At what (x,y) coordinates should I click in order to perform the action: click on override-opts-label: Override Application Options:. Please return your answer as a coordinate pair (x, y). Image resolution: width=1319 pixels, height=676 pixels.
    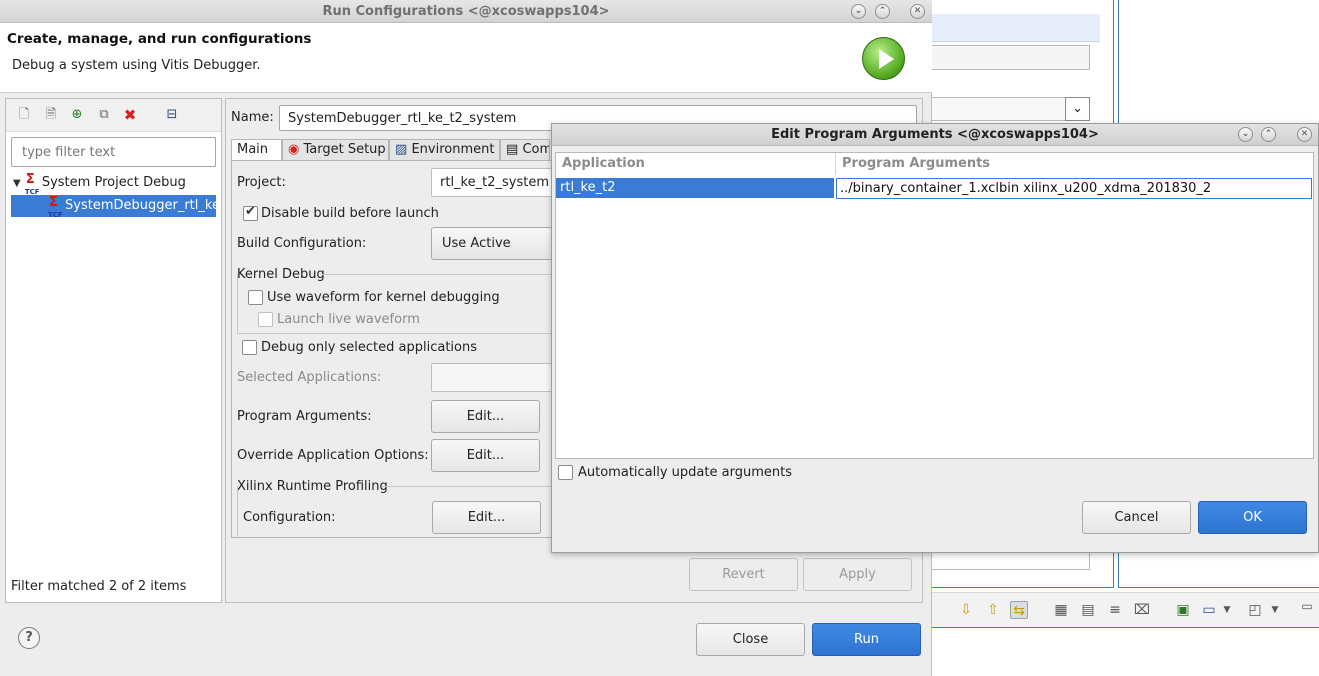
    Looking at the image, I should click on (333, 455).